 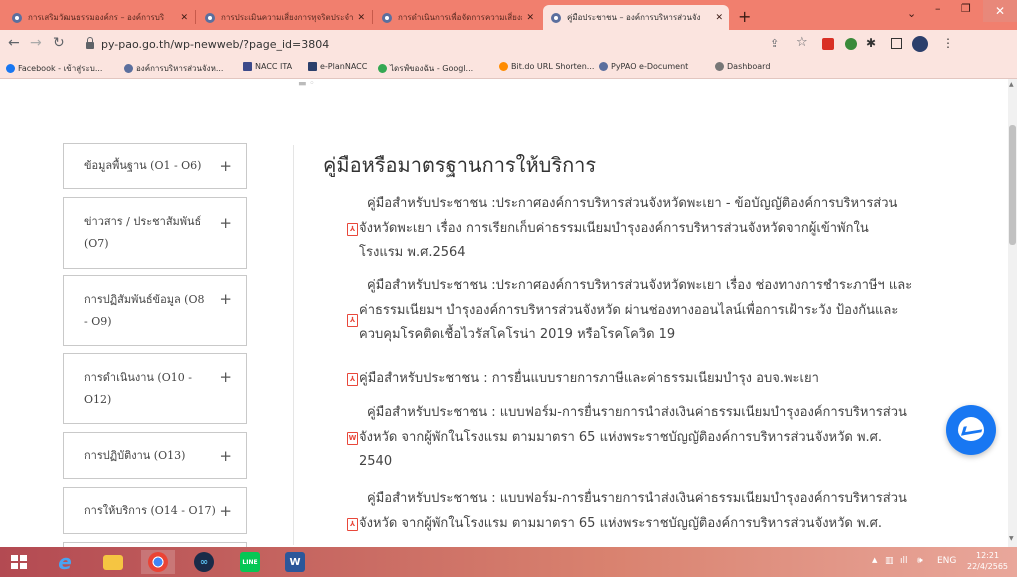 I want to click on file-explorer-icon, so click(x=113, y=562).